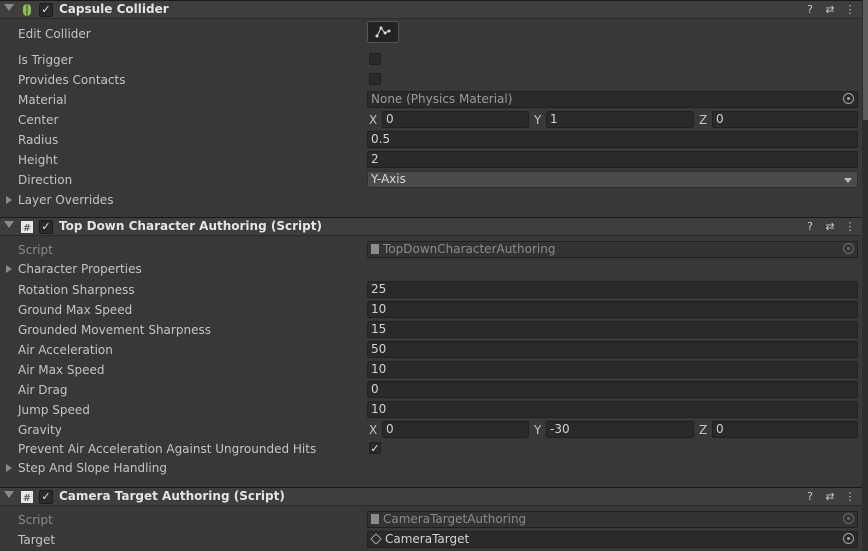 The width and height of the screenshot is (868, 551). I want to click on material-row: Material None (Physics Material), so click(431, 100).